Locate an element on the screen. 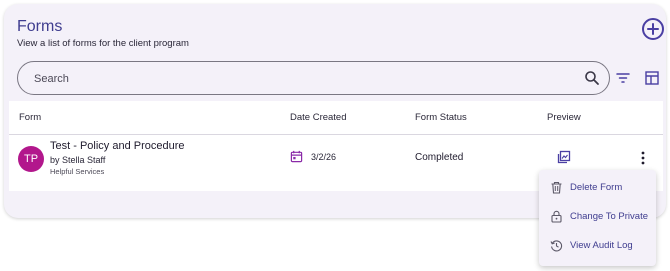  filter-icon is located at coordinates (623, 78).